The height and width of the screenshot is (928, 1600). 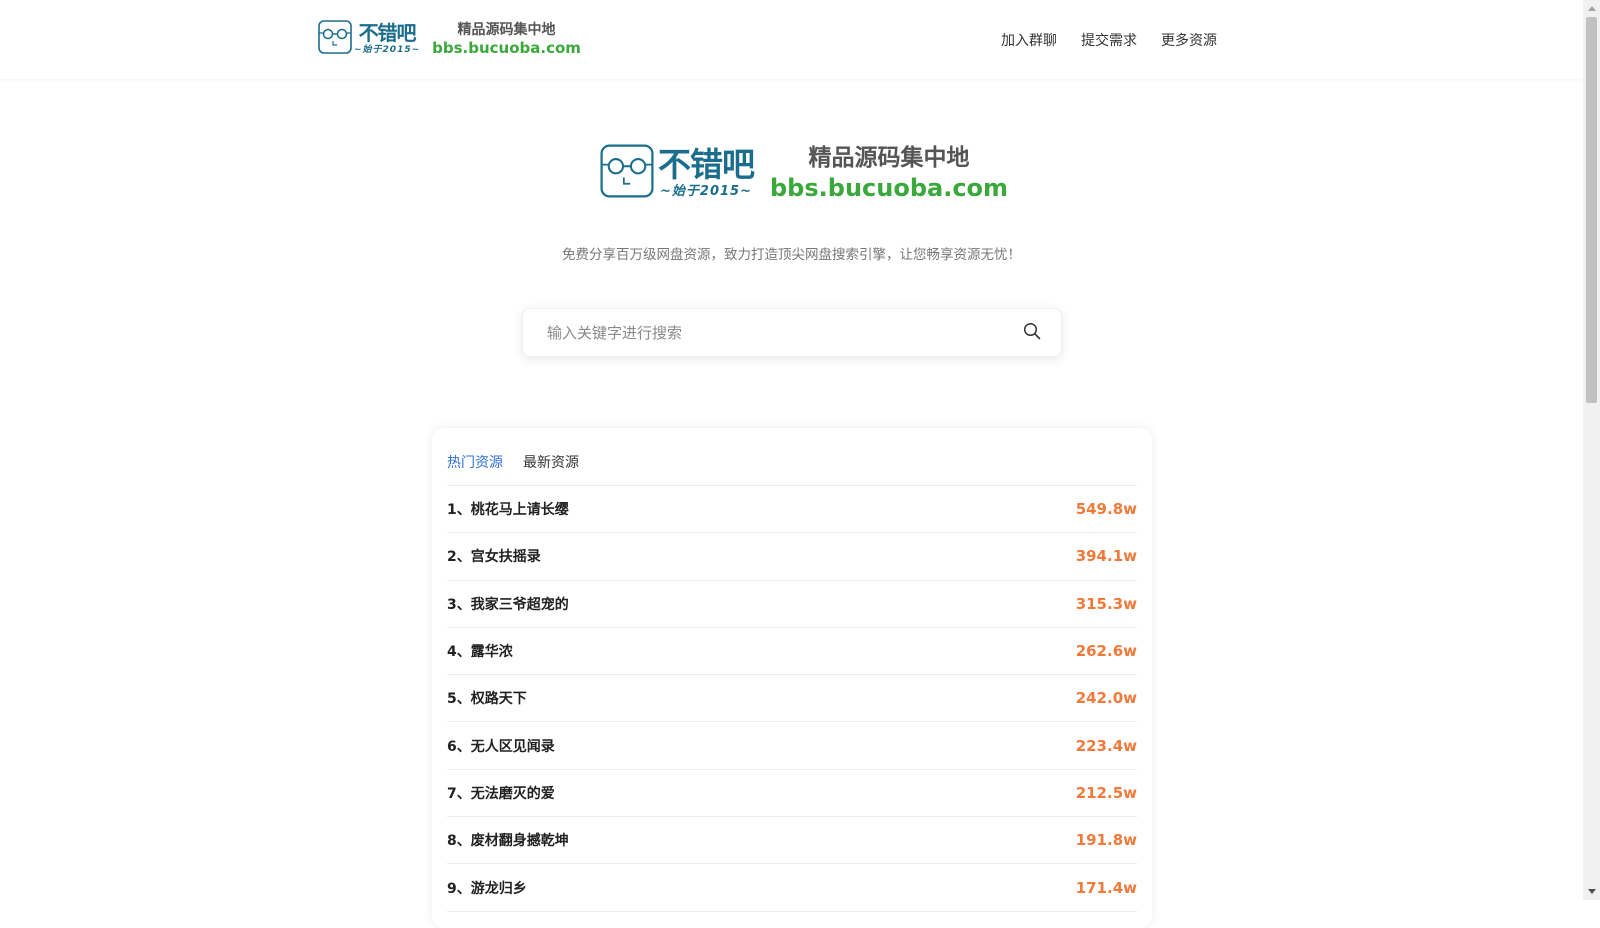 I want to click on item-title: 8、废材翻身撼乾坤, so click(x=508, y=840).